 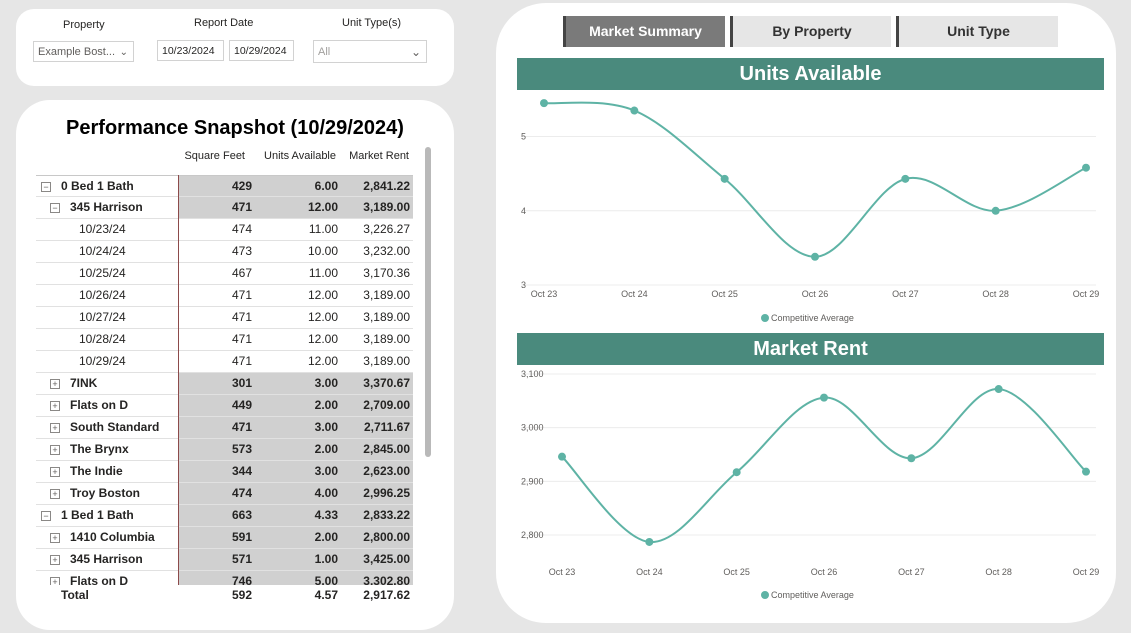 I want to click on row-market-rent: 2,833.22, so click(x=386, y=515).